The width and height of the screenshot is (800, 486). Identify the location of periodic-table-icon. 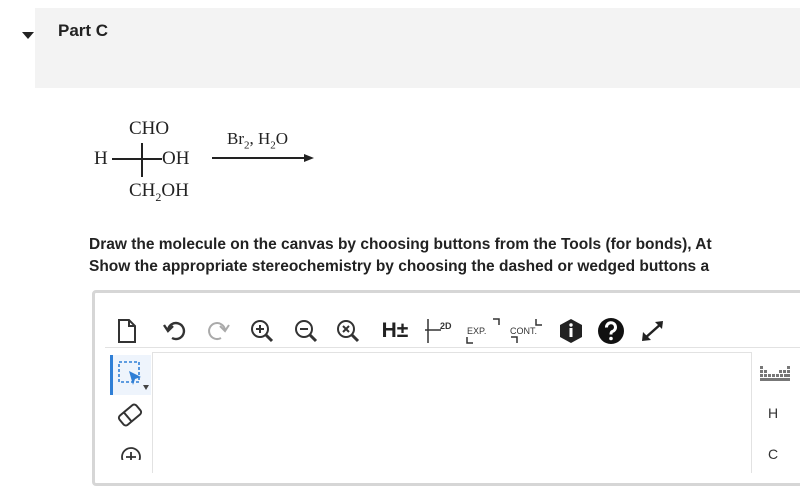
(775, 373).